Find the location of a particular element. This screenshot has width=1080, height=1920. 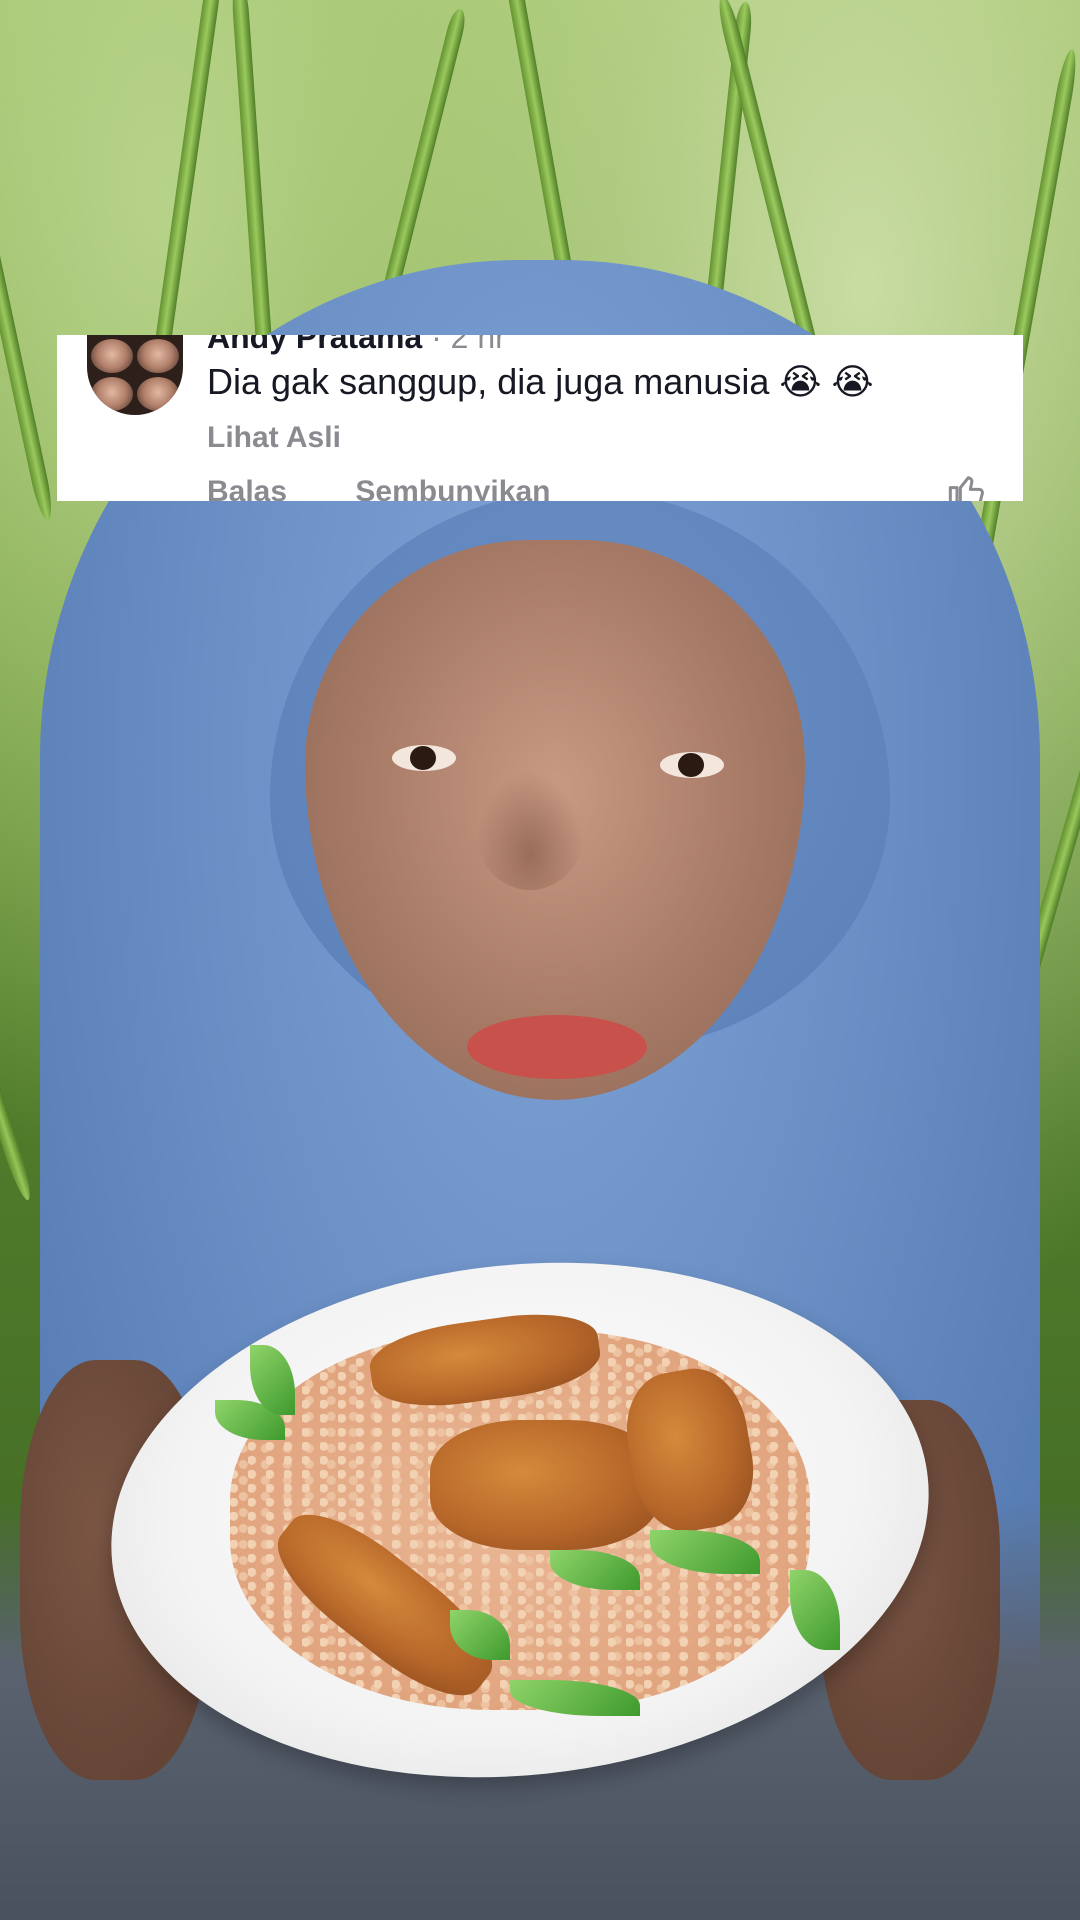

comment-author: Andy Pratama is located at coordinates (314, 345).